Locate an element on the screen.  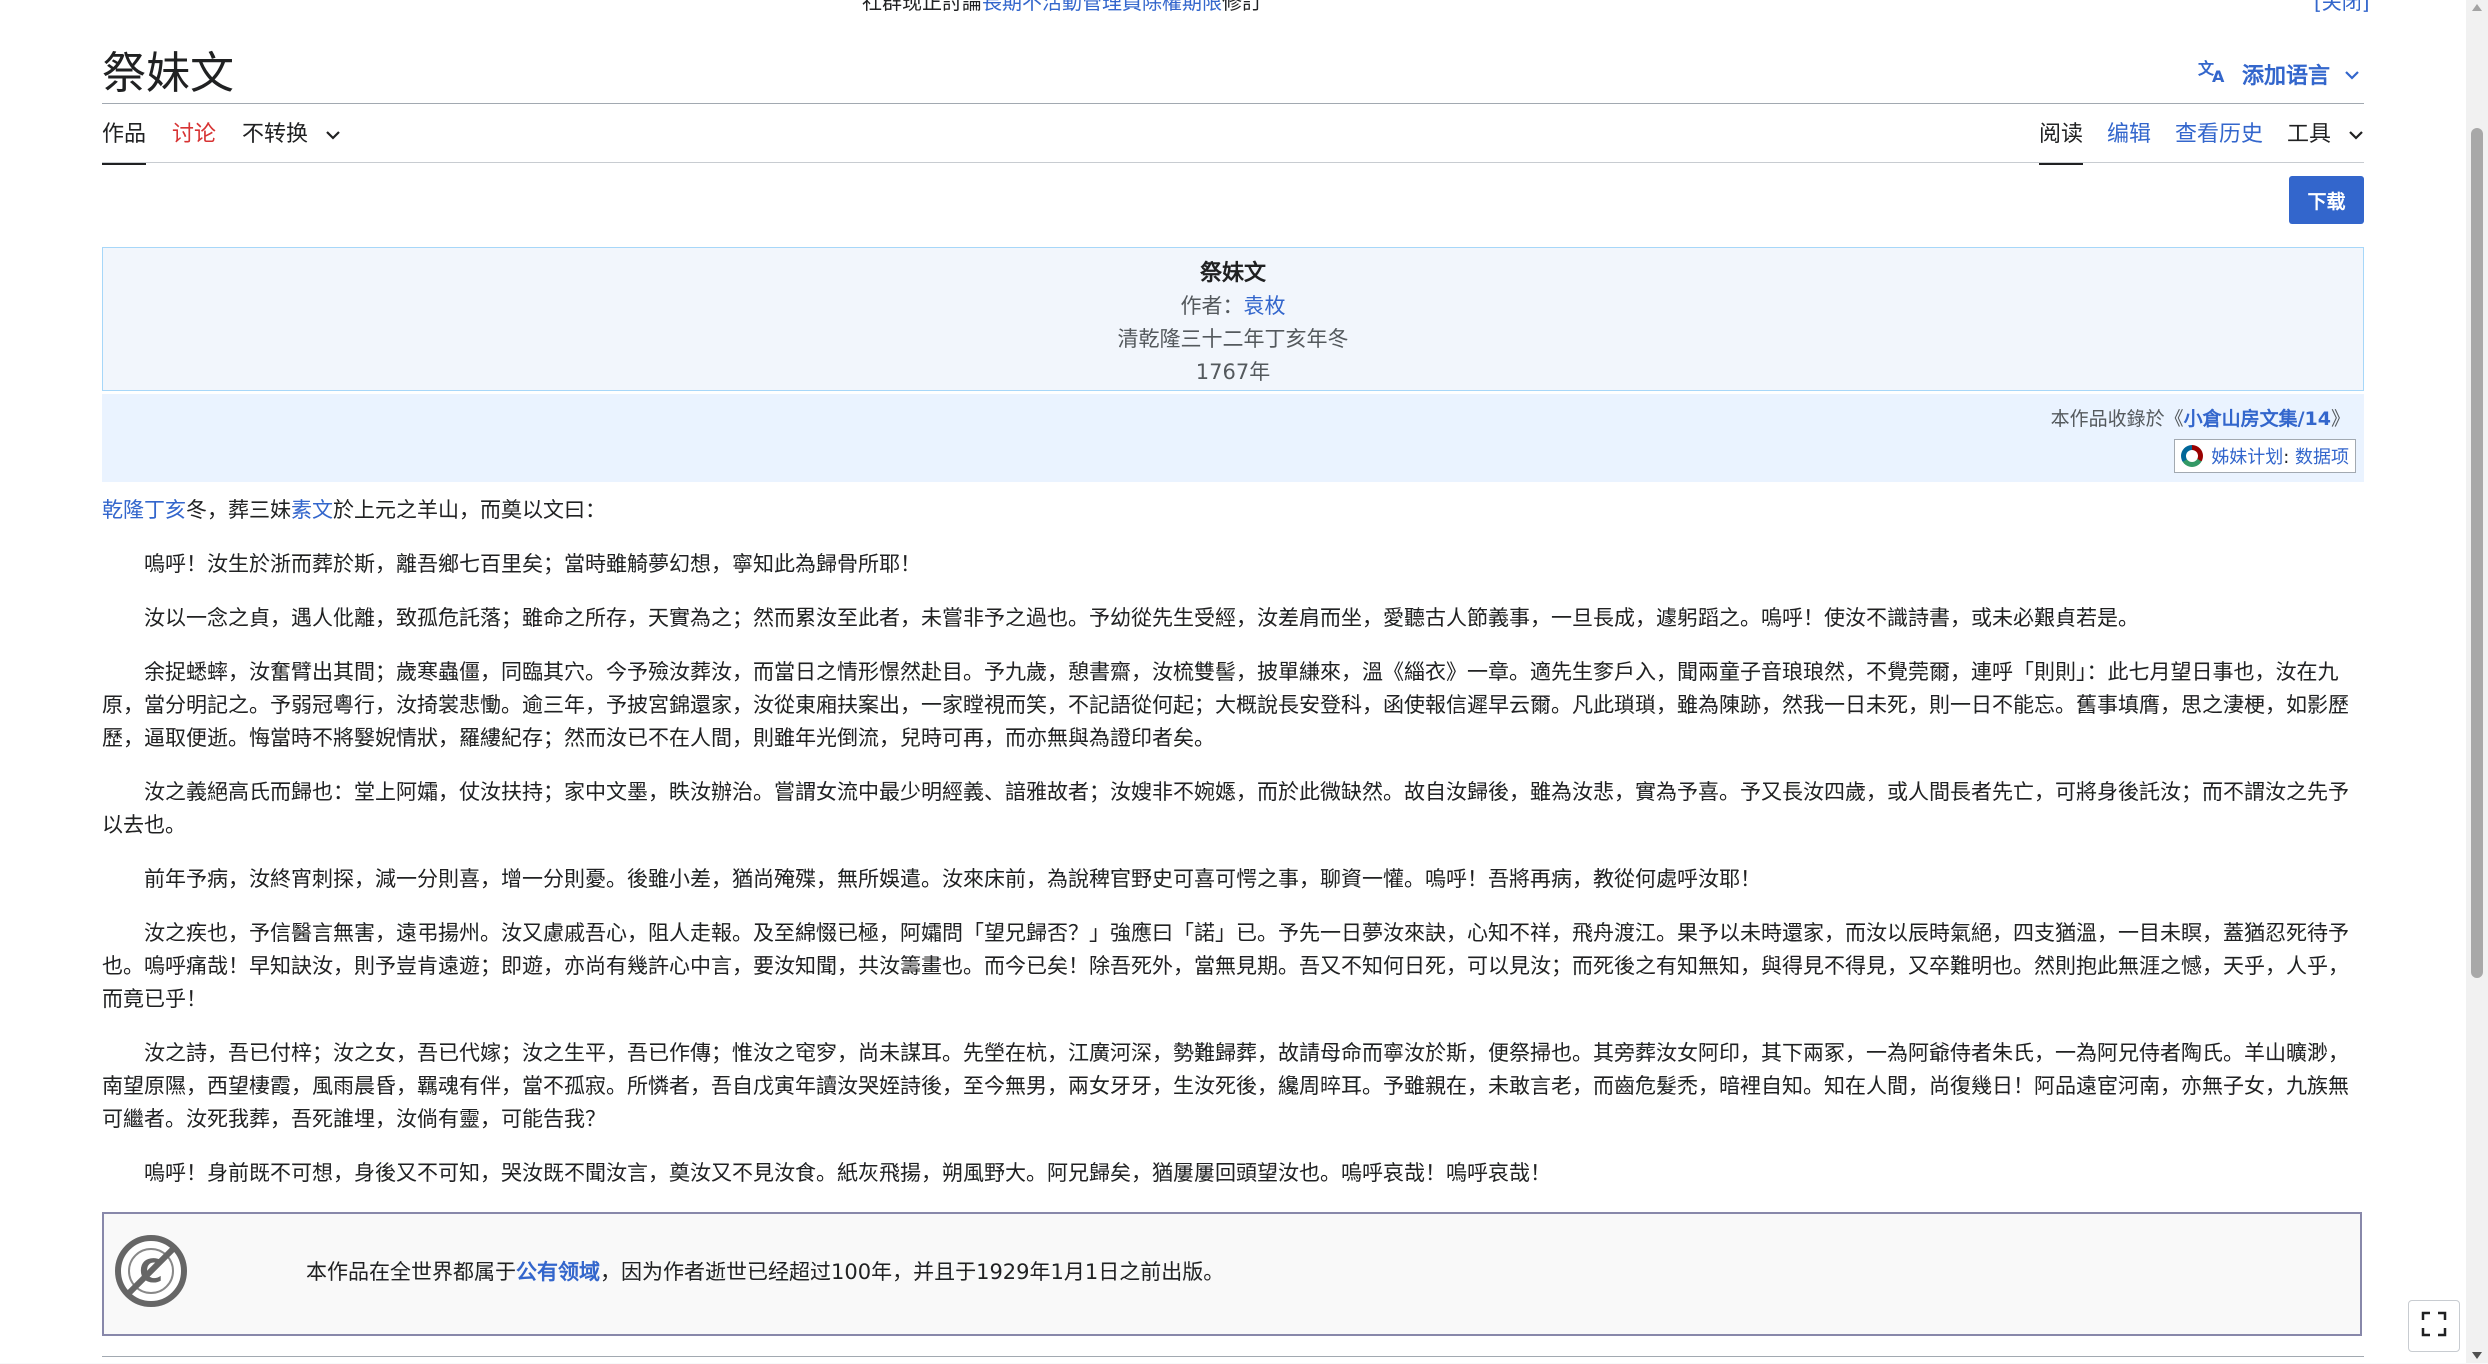
text-paragraph: 嗚呼！汝生於浙而葬於斯，離吾鄉七百里矣；當時雖觭夢幻想，寧知此為歸骨所耶！ is located at coordinates (532, 564).